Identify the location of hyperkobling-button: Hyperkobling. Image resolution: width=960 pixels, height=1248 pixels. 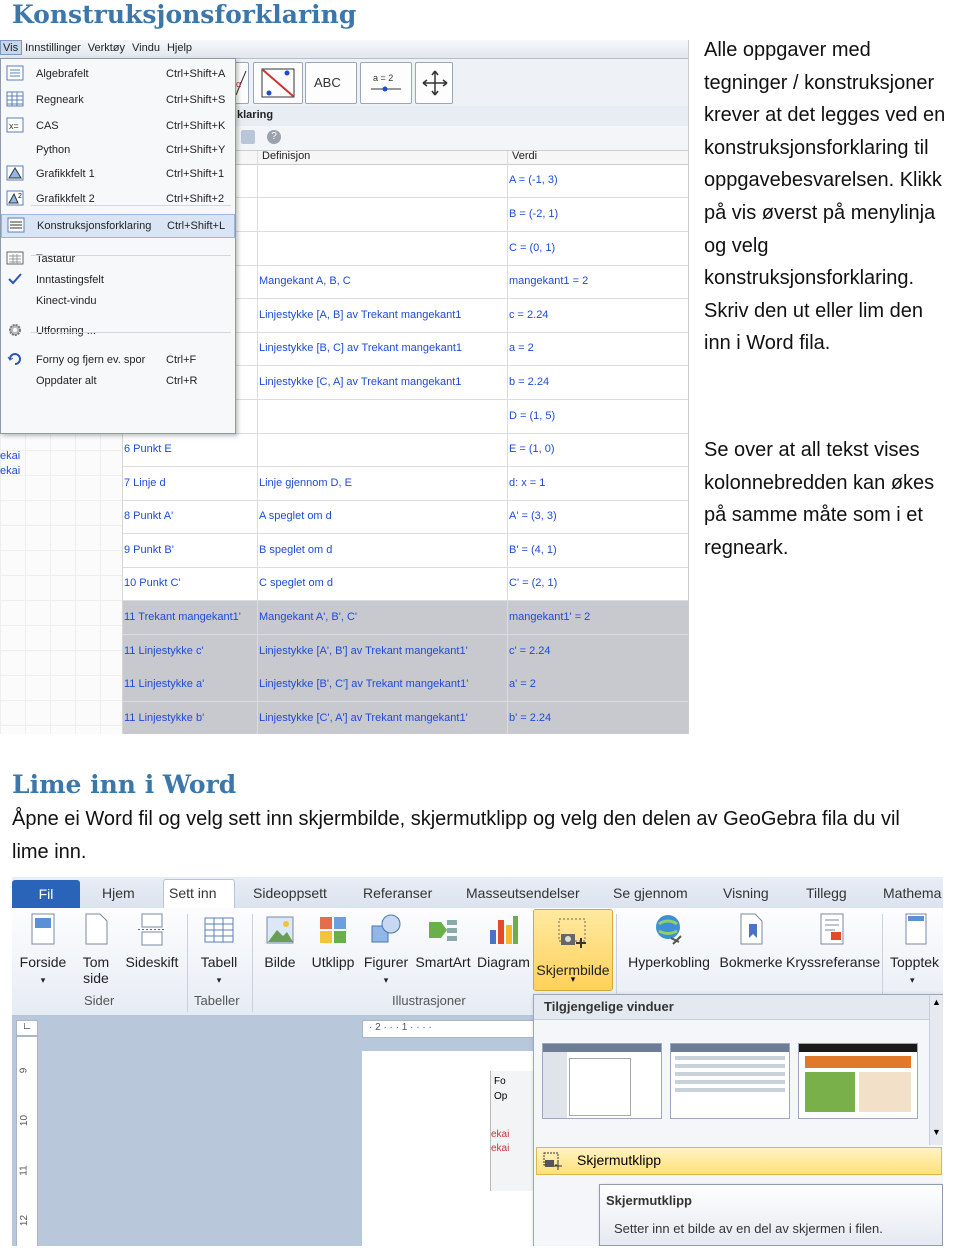
(669, 941).